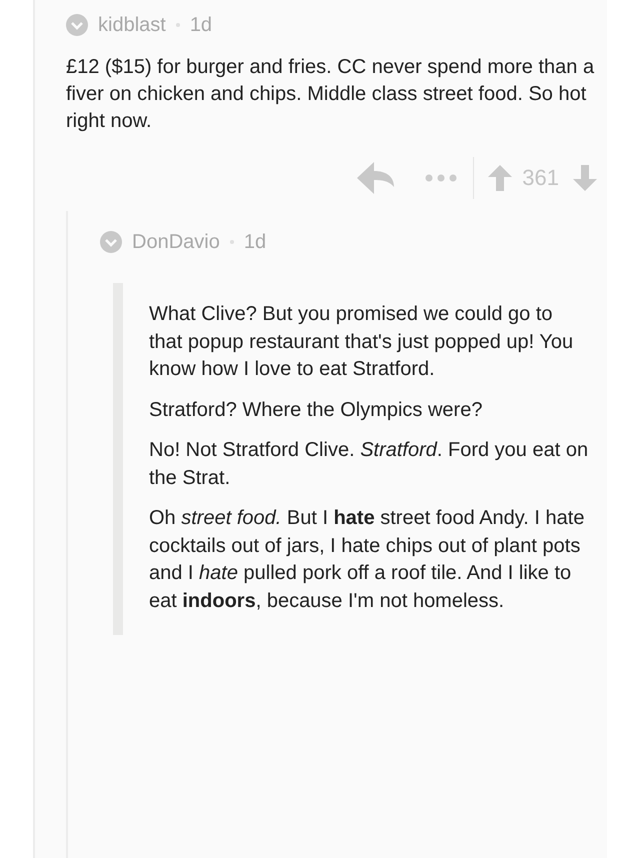  Describe the element at coordinates (331, 94) in the screenshot. I see `comment-text: £12 ($15) for burger and fries. CC never spend more than a fiver on chicken and chips. Middle class street food. So hot right now.` at that location.